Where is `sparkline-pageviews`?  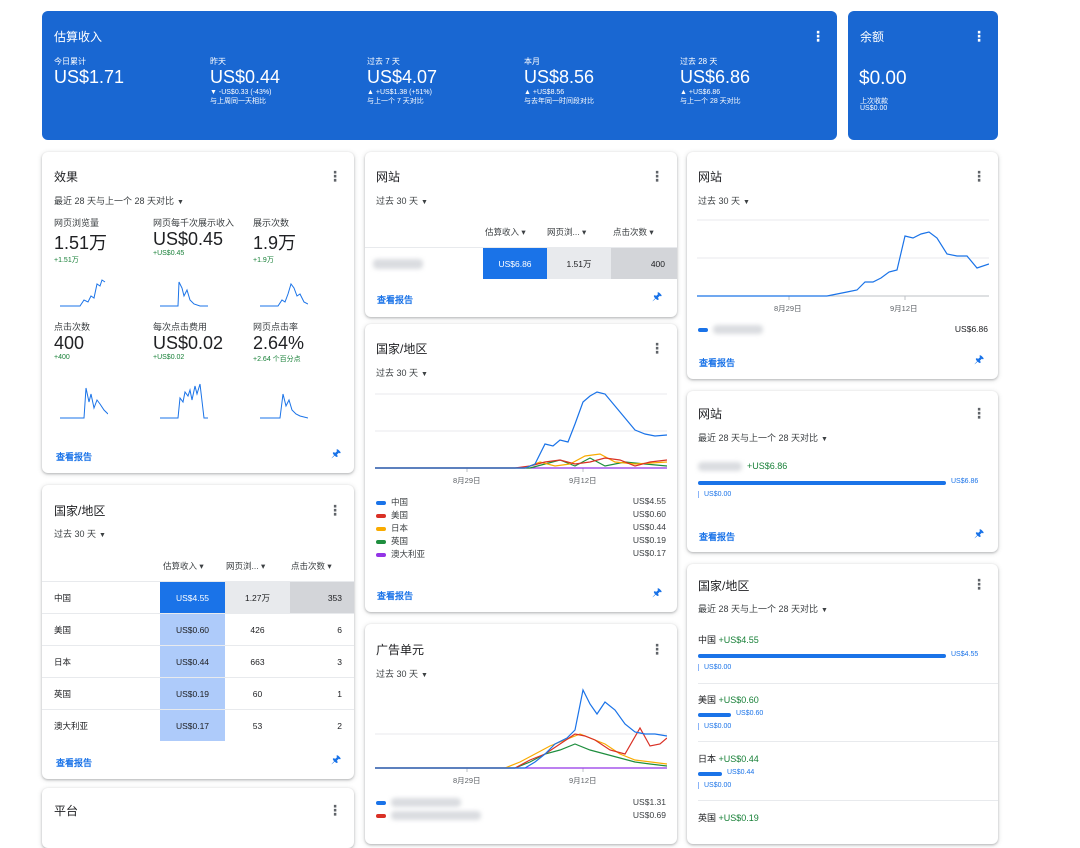 sparkline-pageviews is located at coordinates (83, 293).